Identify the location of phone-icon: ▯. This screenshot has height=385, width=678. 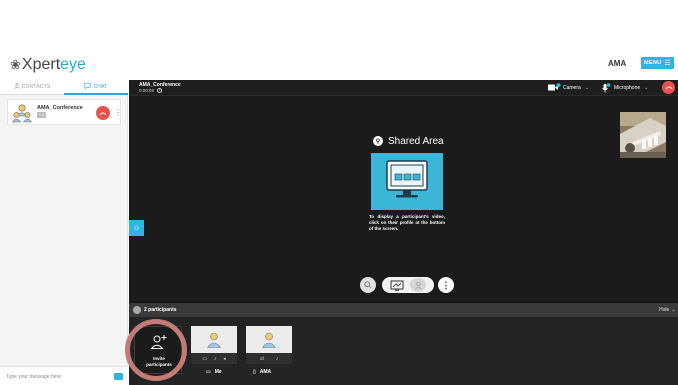
(254, 371).